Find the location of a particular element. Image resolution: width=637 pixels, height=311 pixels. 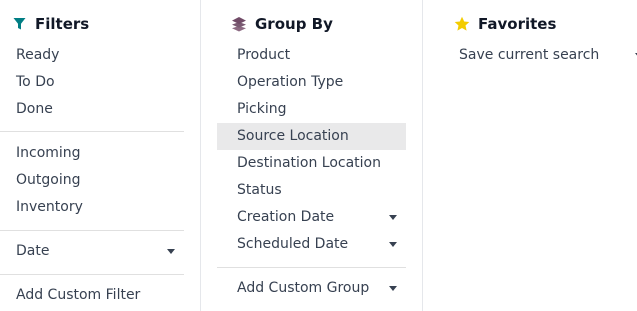

group-by-source-location: Source Location is located at coordinates (311, 136).